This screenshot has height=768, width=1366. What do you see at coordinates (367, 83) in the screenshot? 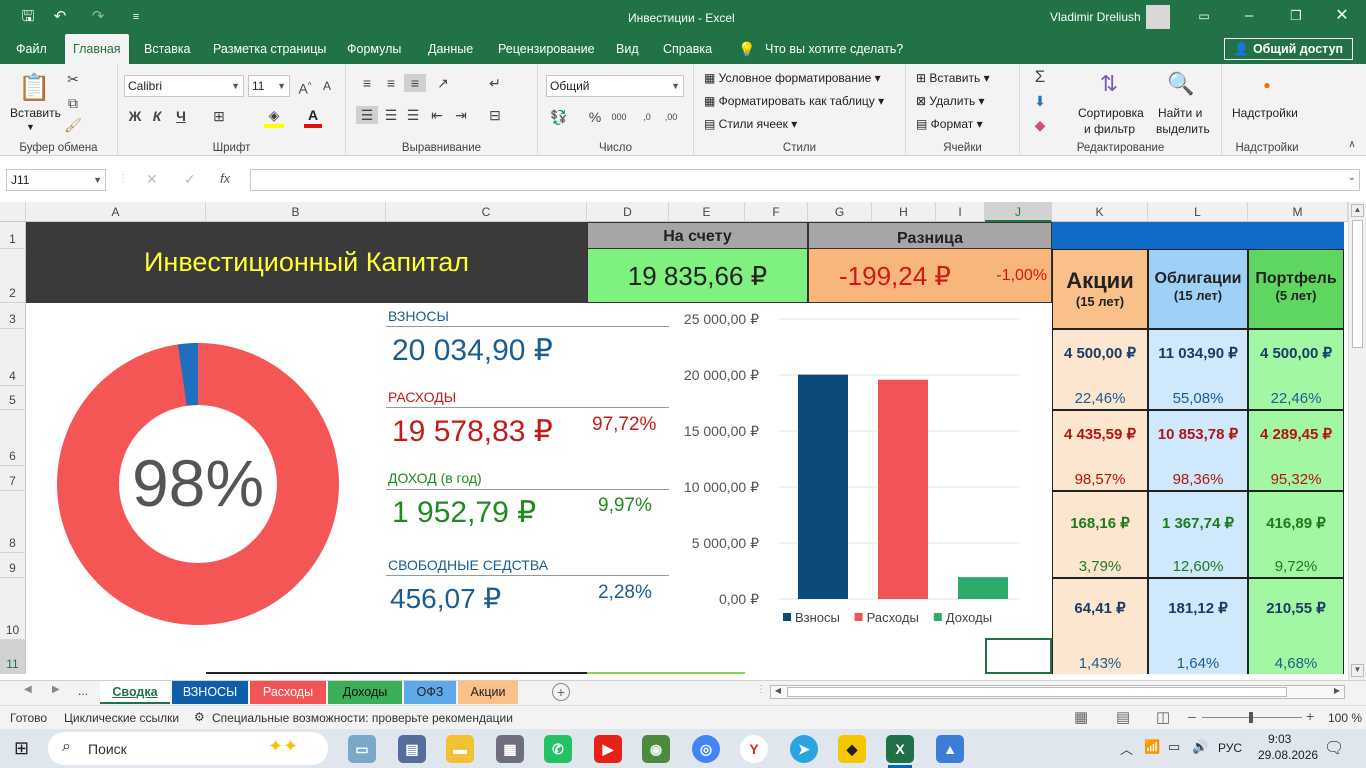
I see `align-top-icon: ≡` at bounding box center [367, 83].